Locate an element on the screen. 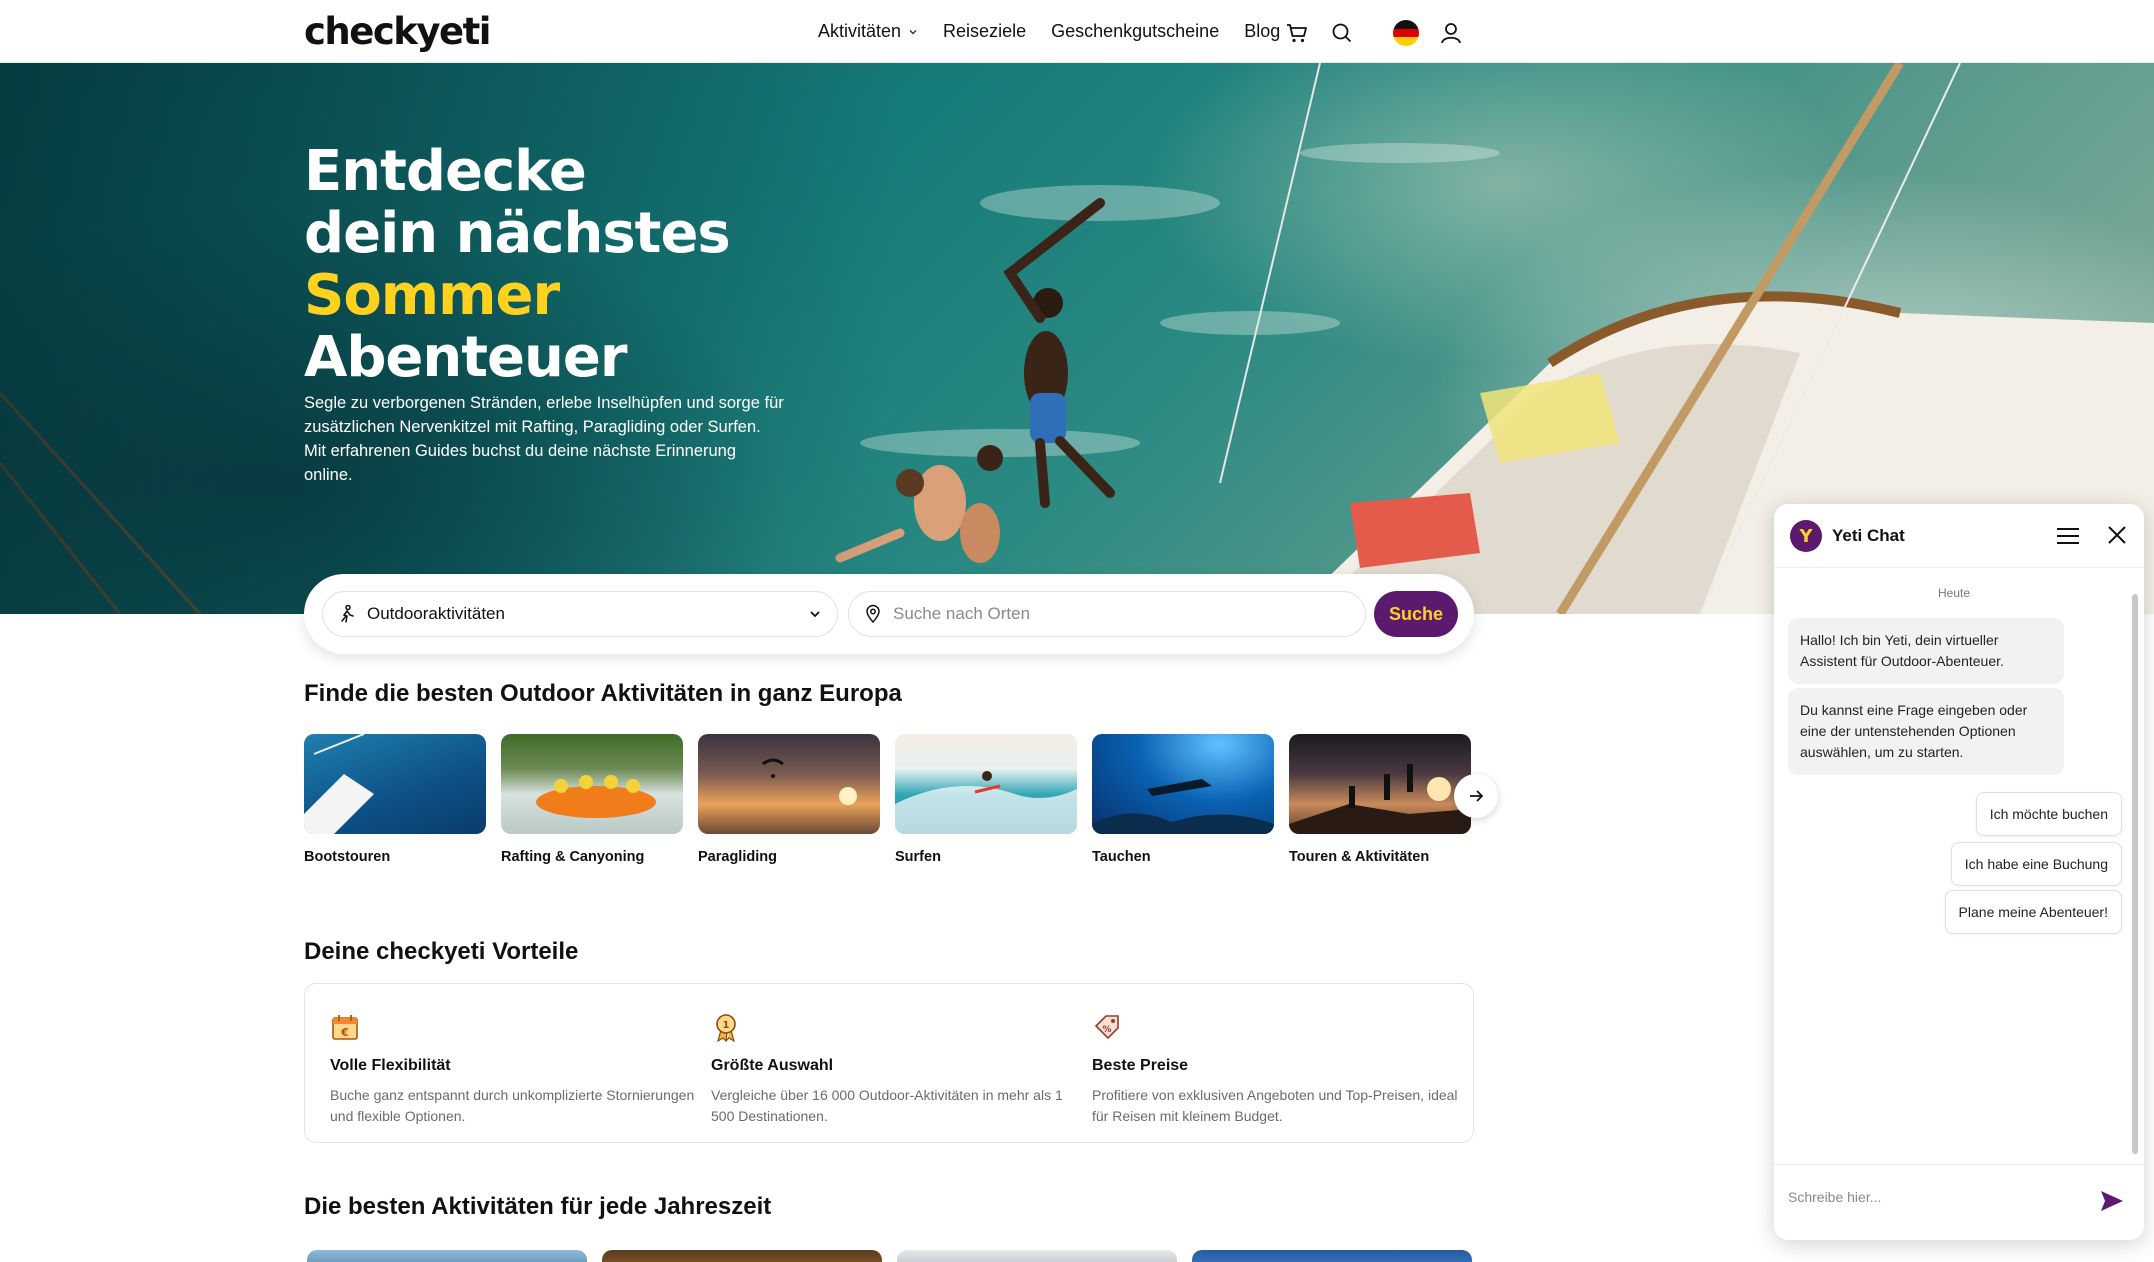 This screenshot has width=2154, height=1262. location-search-input is located at coordinates (1113, 614).